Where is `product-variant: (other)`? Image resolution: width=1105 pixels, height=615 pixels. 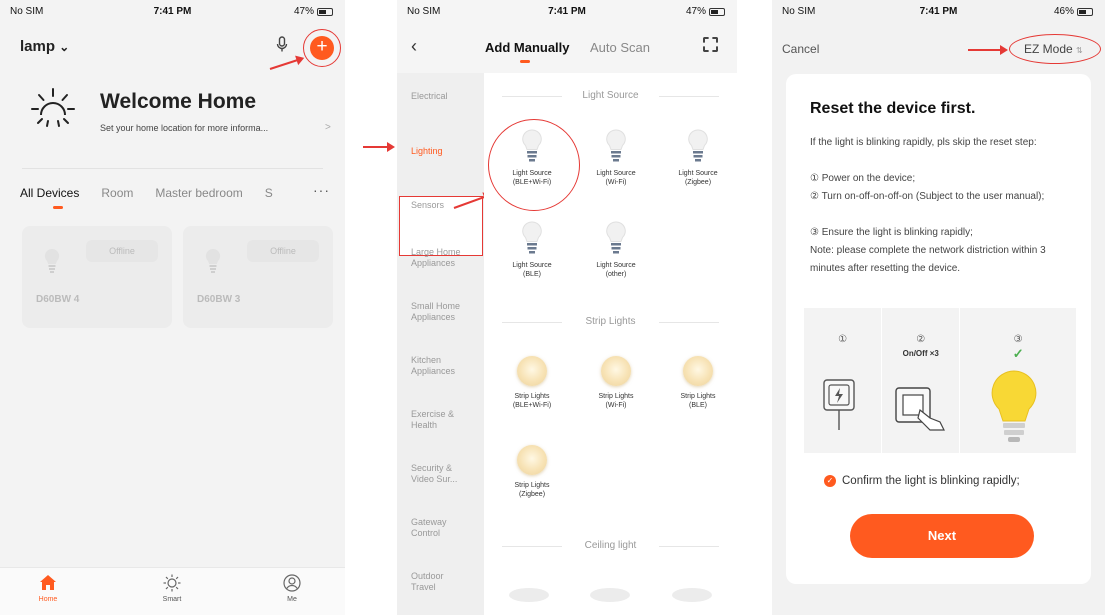
product-variant: (other) is located at coordinates (616, 274).